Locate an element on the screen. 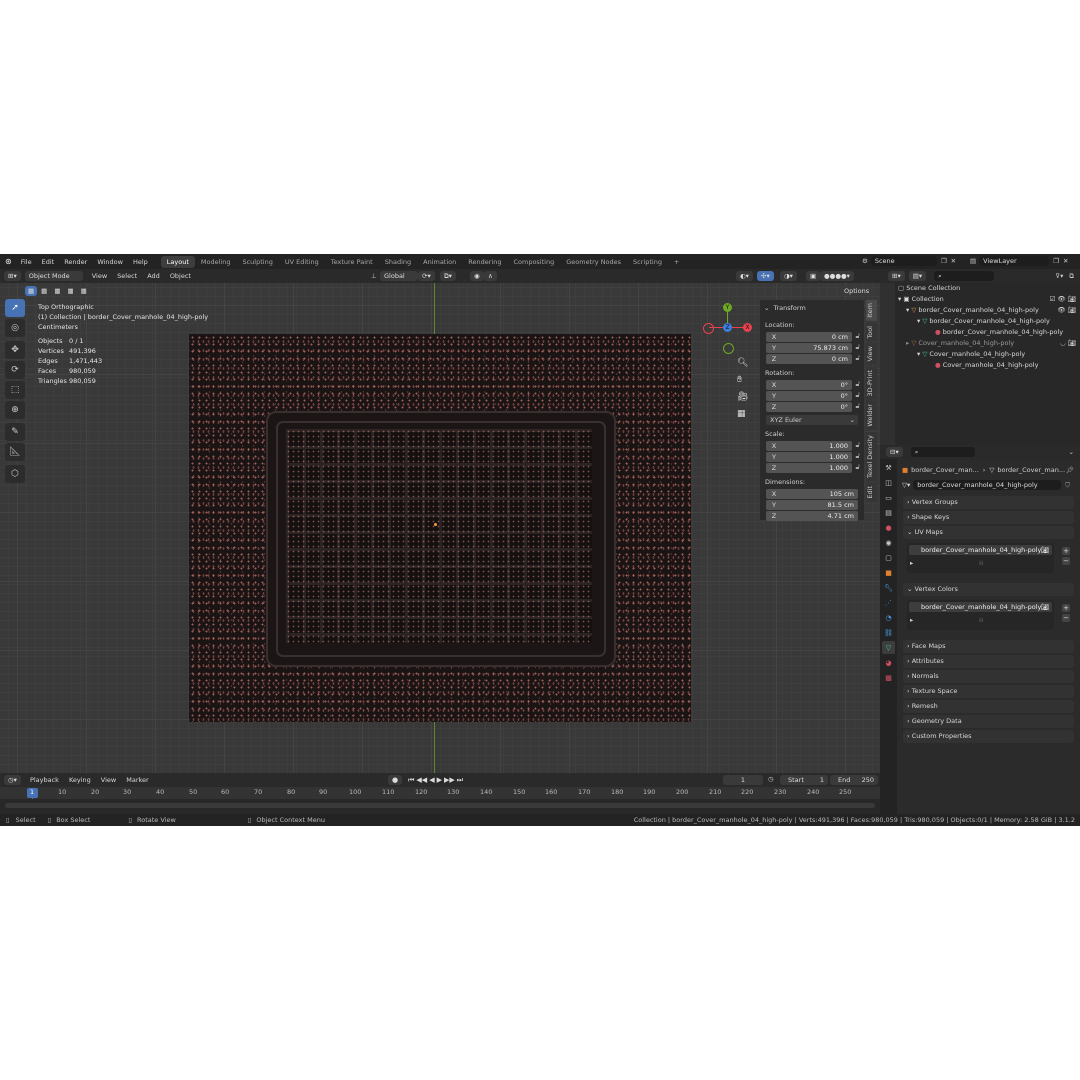 This screenshot has height=1080, width=1080. panel-shape-keys: › Shape Keys is located at coordinates (988, 517).